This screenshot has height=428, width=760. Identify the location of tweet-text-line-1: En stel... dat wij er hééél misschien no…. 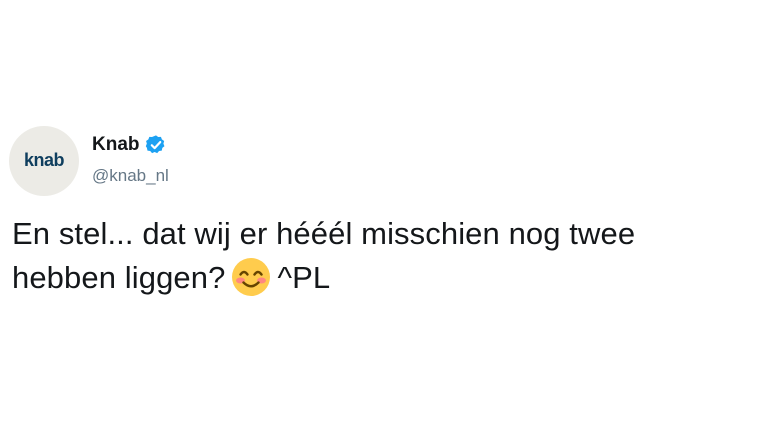
(324, 233).